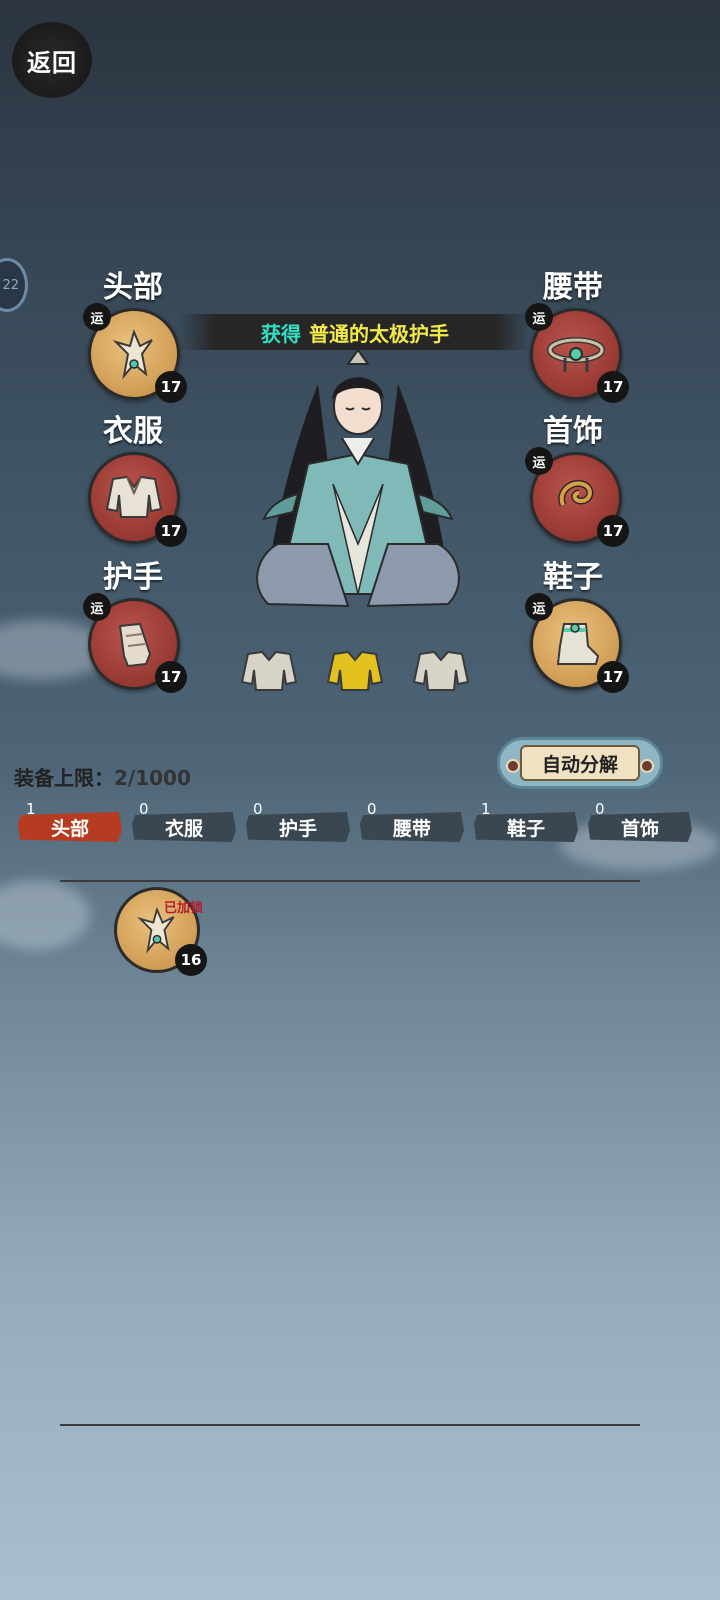 The image size is (720, 1600). I want to click on auto-decompose-button: 自动分解, so click(580, 763).